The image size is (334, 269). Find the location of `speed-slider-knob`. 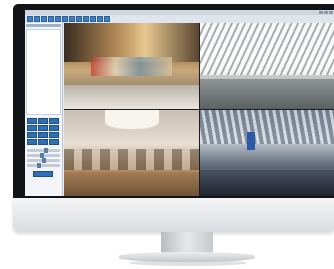

speed-slider-knob is located at coordinates (39, 165).